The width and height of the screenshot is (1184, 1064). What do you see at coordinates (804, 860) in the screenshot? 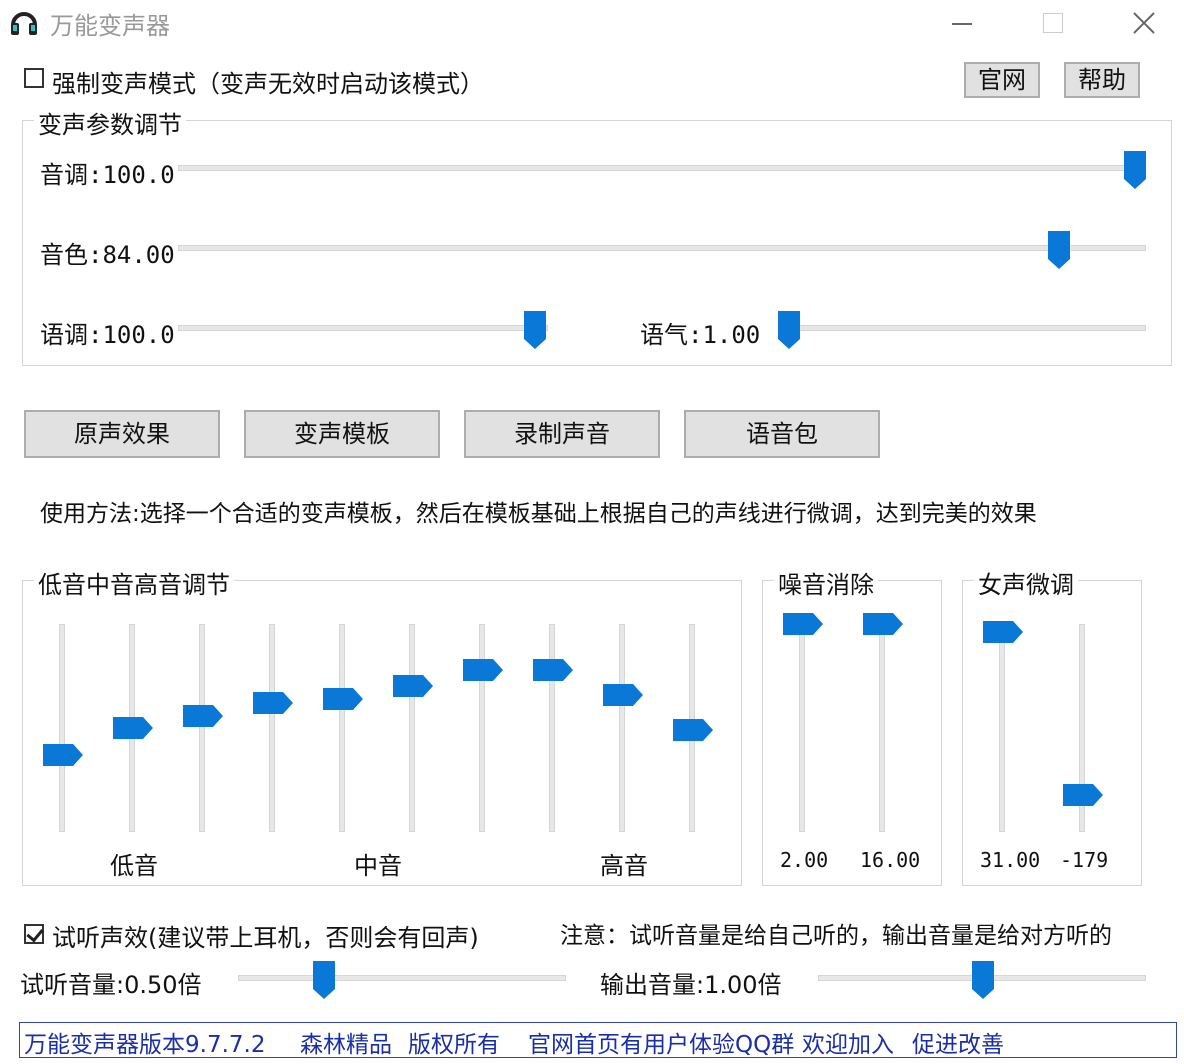
I see `noise-value-1: 2.00` at bounding box center [804, 860].